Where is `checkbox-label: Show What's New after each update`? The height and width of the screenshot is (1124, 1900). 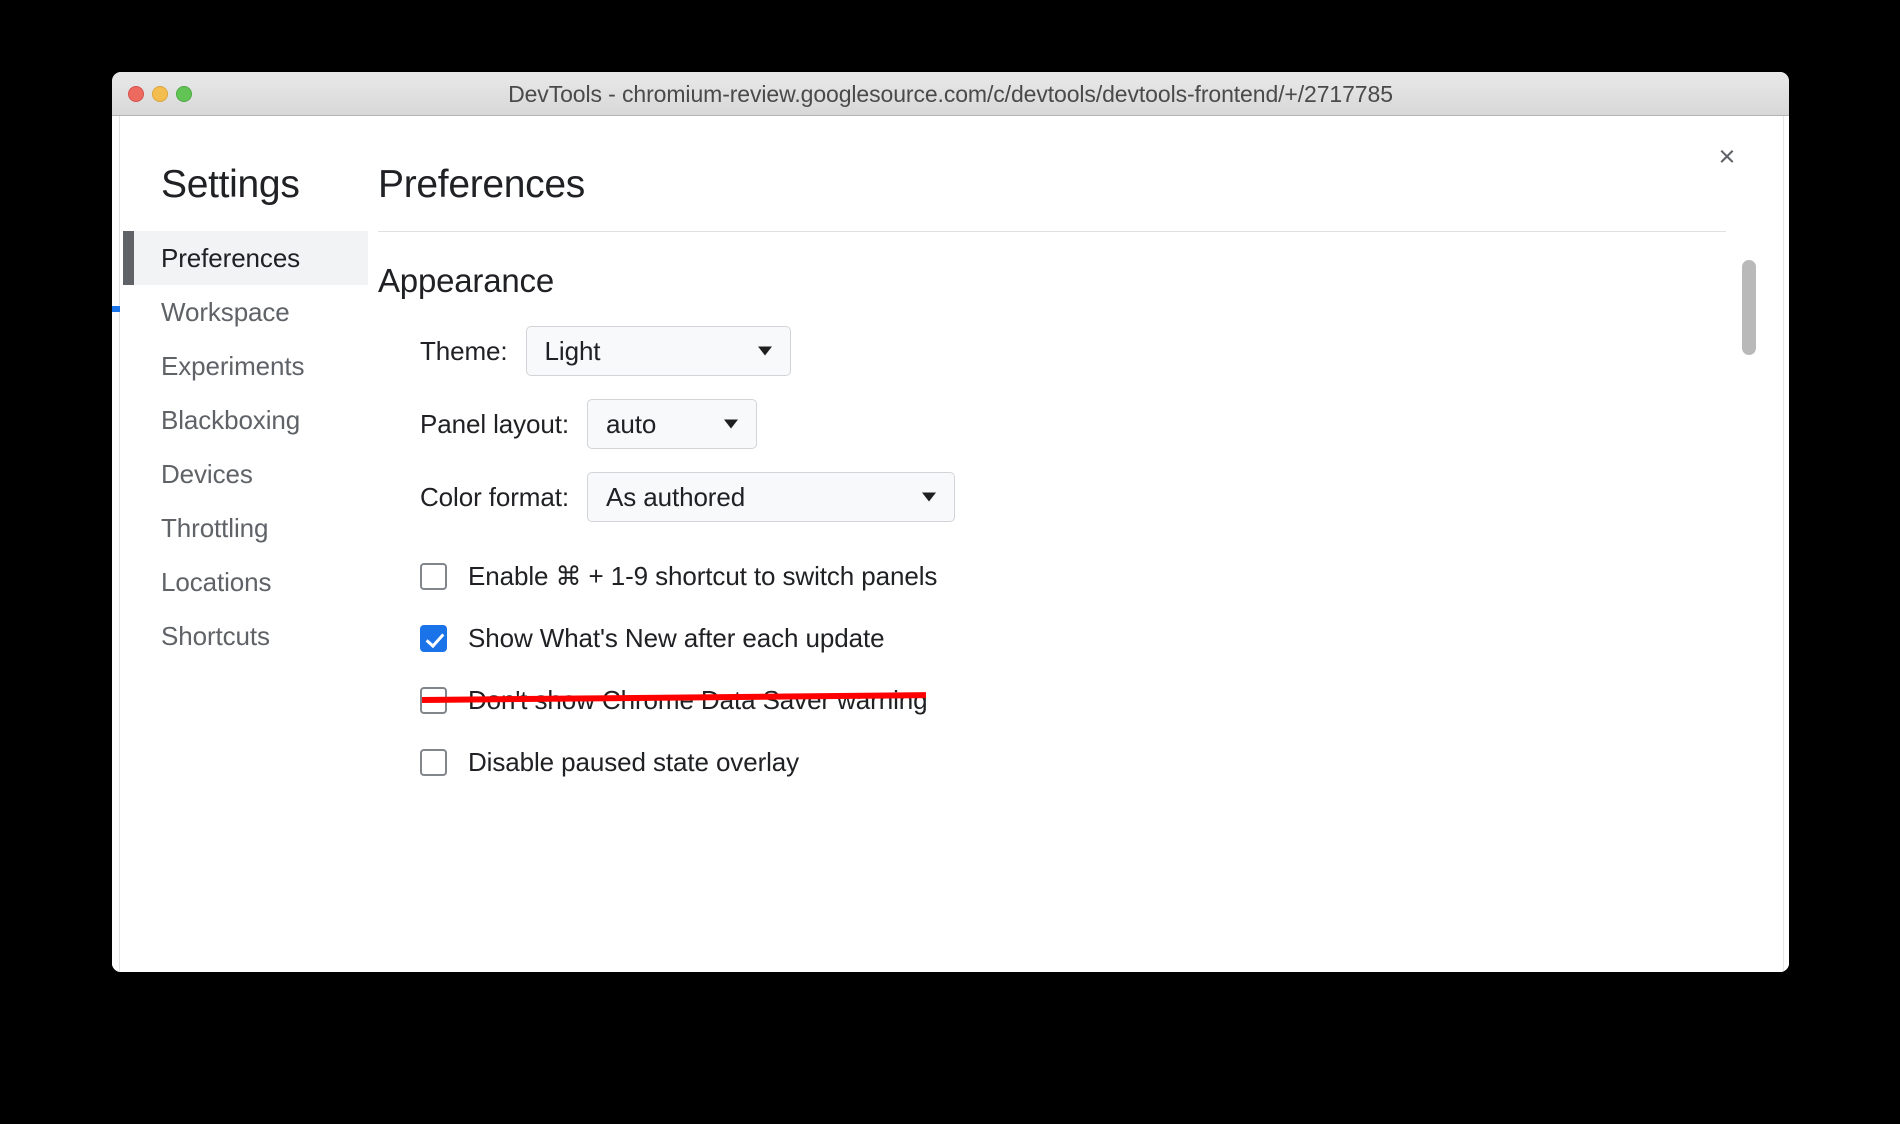
checkbox-label: Show What's New after each update is located at coordinates (676, 637).